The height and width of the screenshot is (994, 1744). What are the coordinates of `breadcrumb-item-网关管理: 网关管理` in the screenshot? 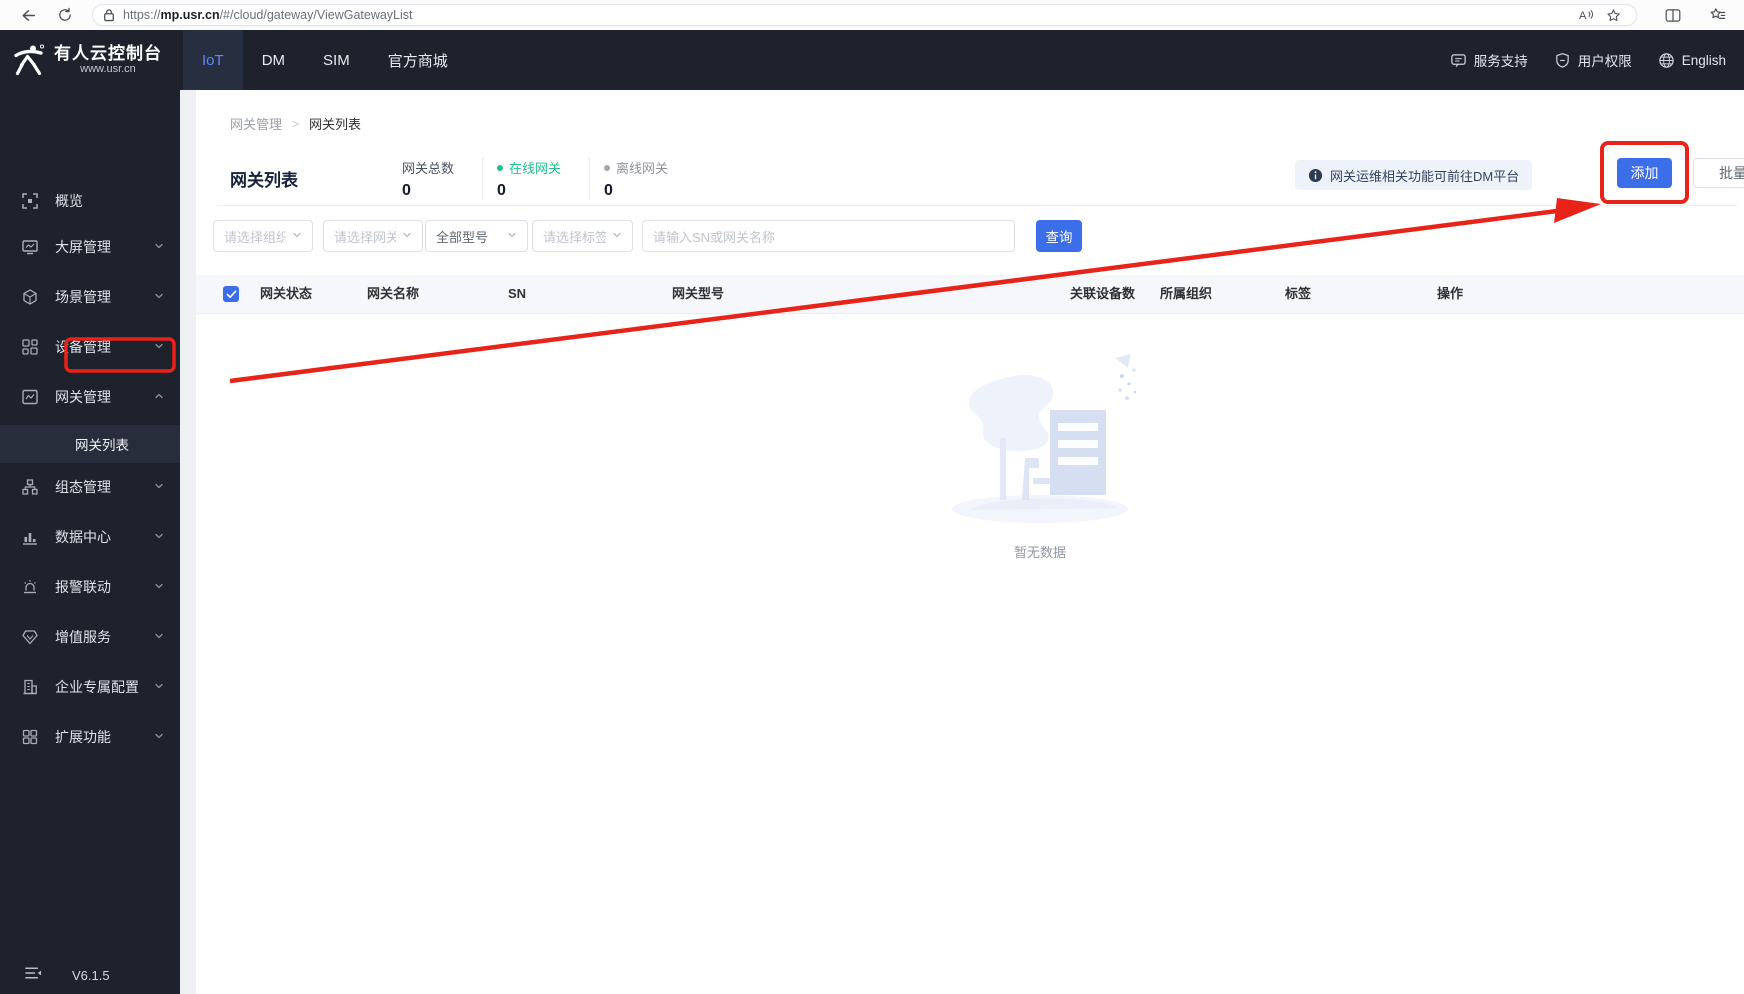 It's located at (256, 123).